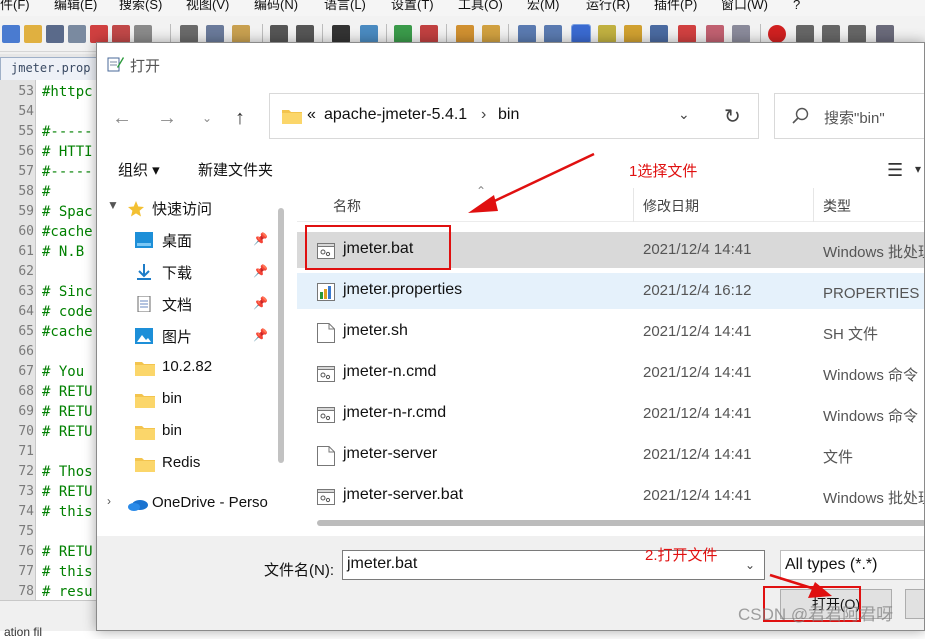 The height and width of the screenshot is (639, 925). I want to click on replace-icon, so click(369, 34).